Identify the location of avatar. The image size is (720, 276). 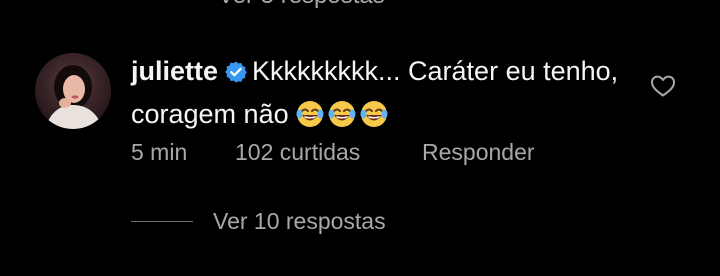
(73, 91).